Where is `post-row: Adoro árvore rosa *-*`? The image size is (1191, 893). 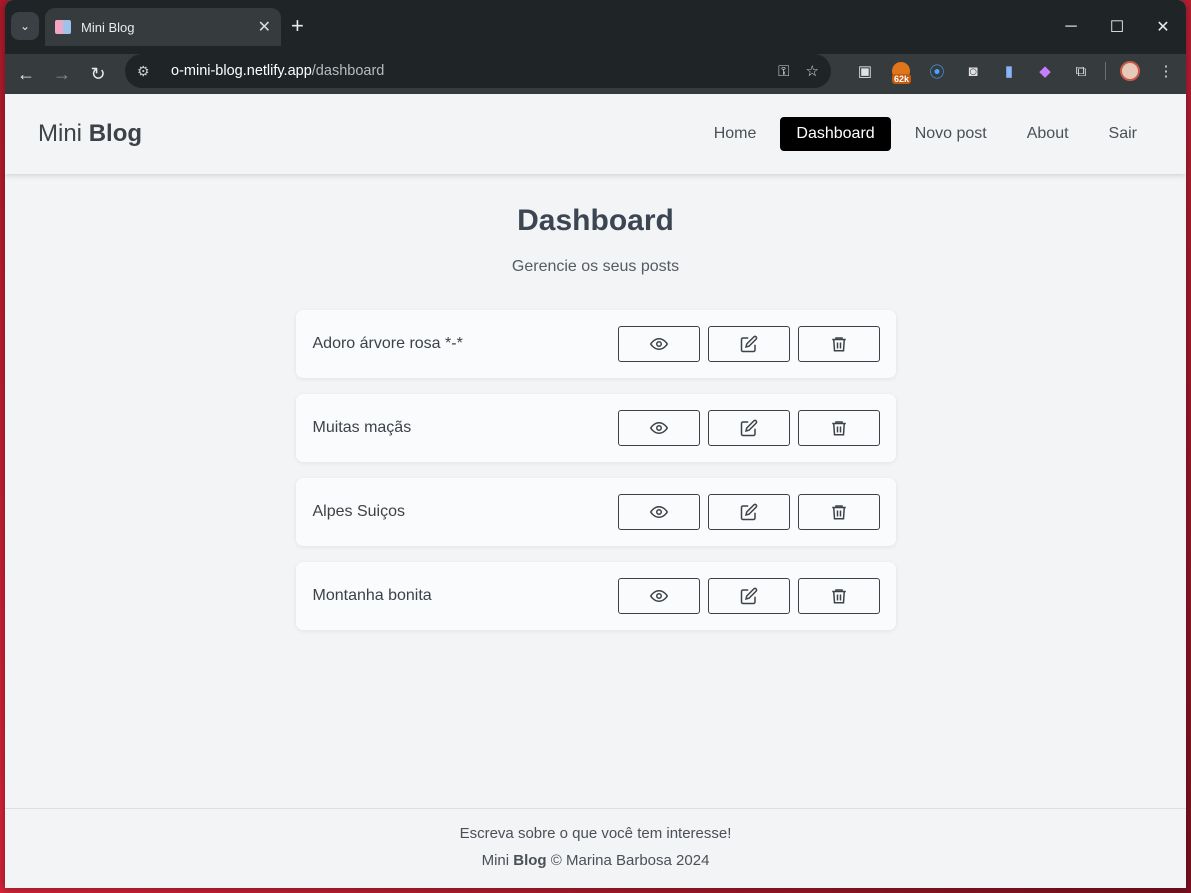
post-row: Adoro árvore rosa *-* is located at coordinates (595, 344).